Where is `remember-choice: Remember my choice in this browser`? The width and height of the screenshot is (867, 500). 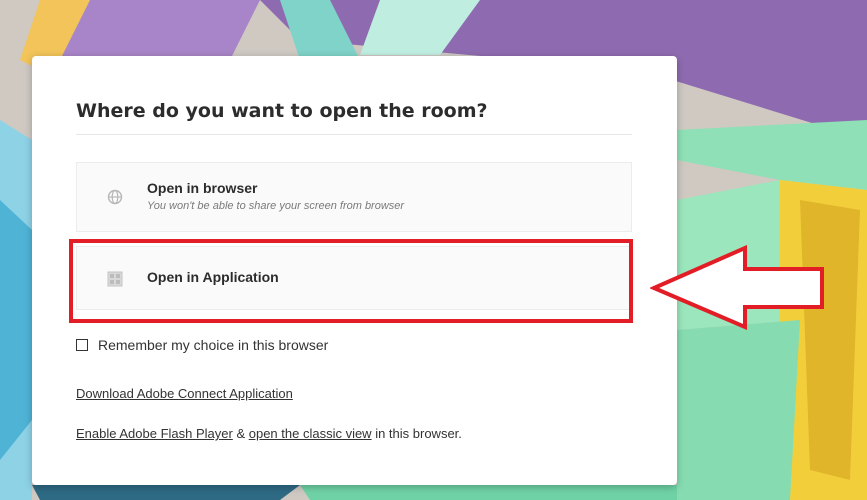 remember-choice: Remember my choice in this browser is located at coordinates (202, 345).